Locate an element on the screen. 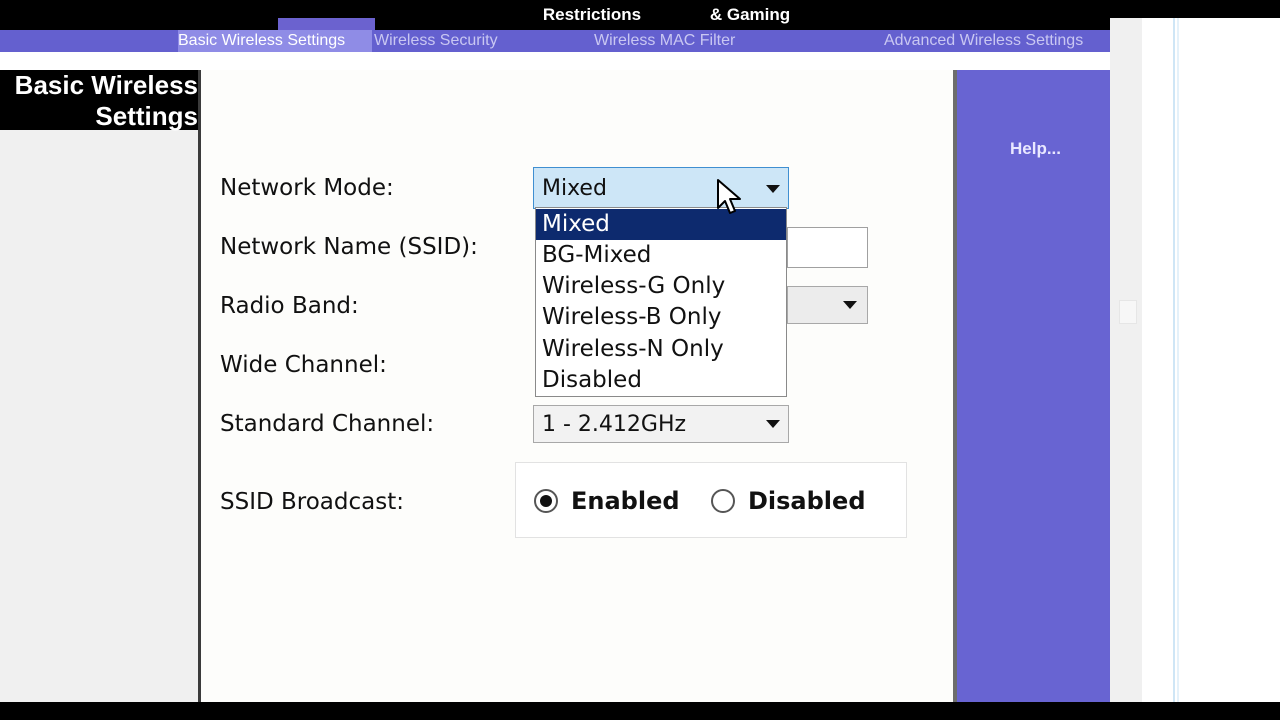 Image resolution: width=1280 pixels, height=720 pixels. subnav-spacer is located at coordinates (555, 61).